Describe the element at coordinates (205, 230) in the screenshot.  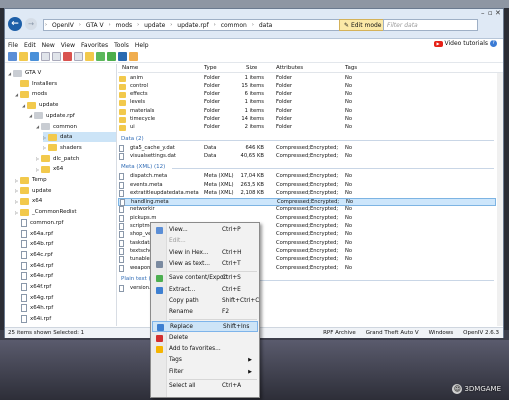
I see `context-menu-item-view: View... Ctrl+P` at that location.